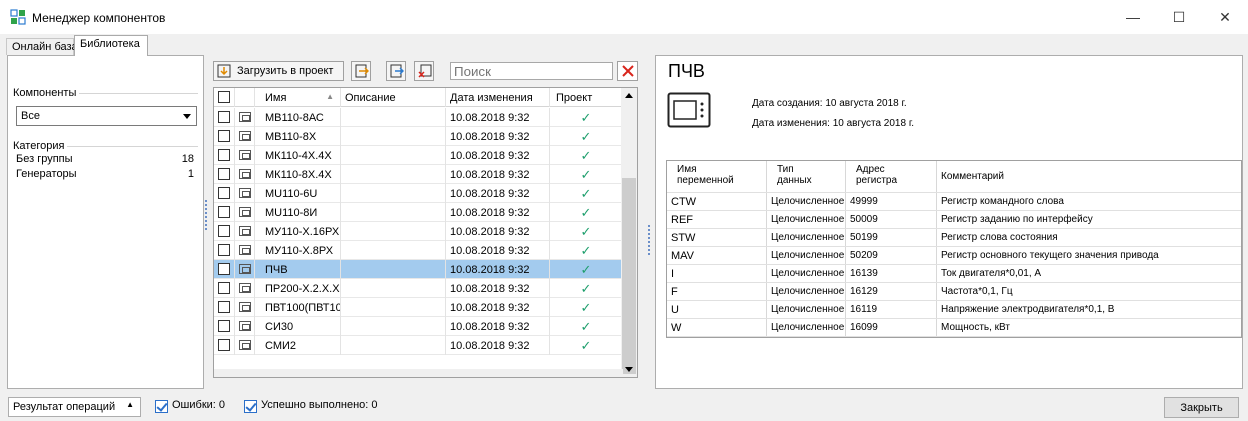  I want to click on import-button, so click(361, 71).